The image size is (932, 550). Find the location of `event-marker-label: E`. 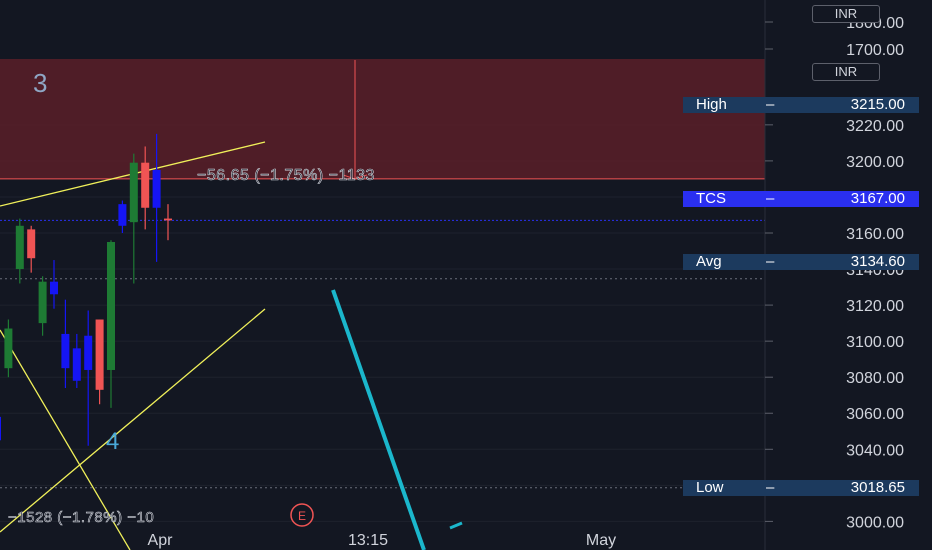

event-marker-label: E is located at coordinates (302, 516).